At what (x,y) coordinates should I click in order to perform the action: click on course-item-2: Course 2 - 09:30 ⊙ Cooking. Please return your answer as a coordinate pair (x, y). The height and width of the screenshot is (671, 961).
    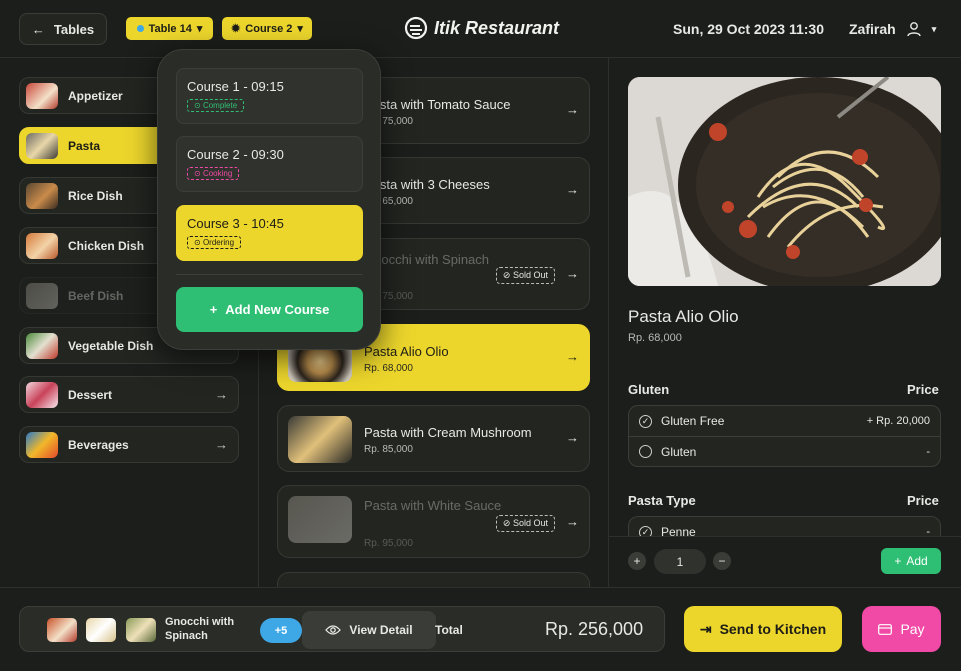
    Looking at the image, I should click on (269, 164).